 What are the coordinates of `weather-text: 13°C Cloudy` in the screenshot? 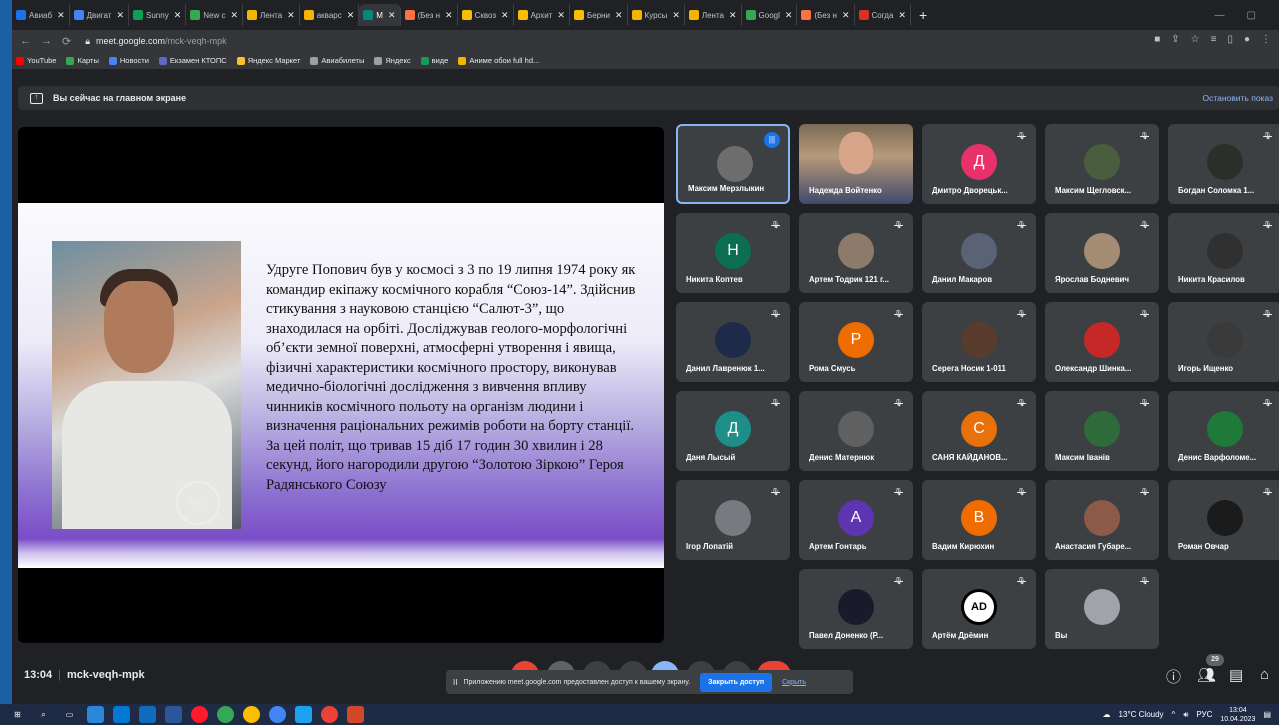 It's located at (1141, 714).